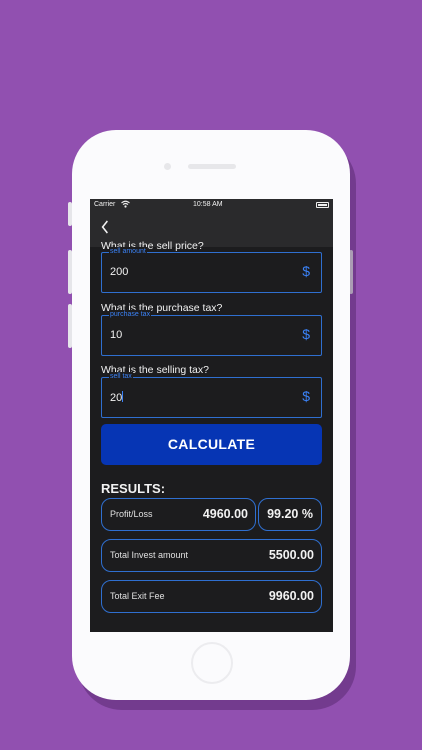  Describe the element at coordinates (212, 166) in the screenshot. I see `earpiece-speaker` at that location.